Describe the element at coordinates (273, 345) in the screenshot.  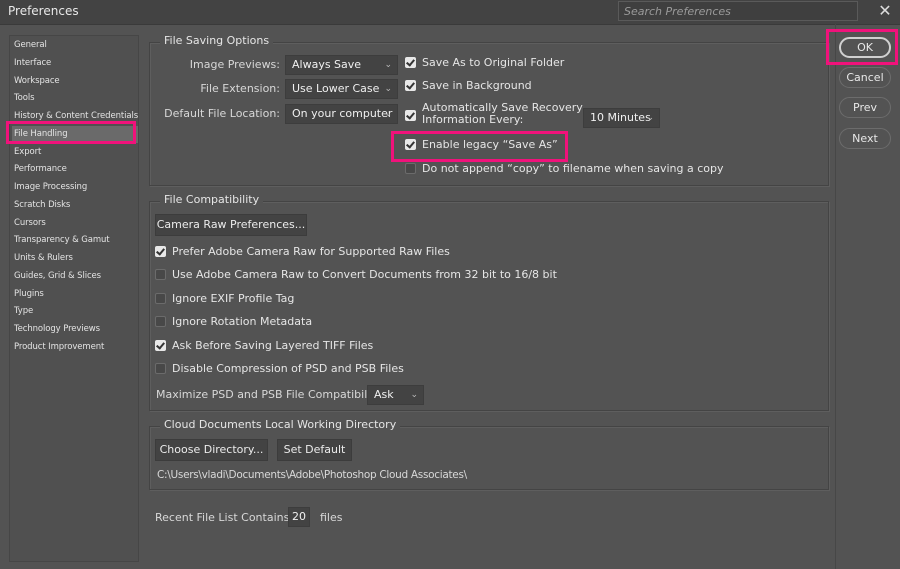
I see `checkbox-label: Ask Before Saving Layered TIFF Files` at that location.